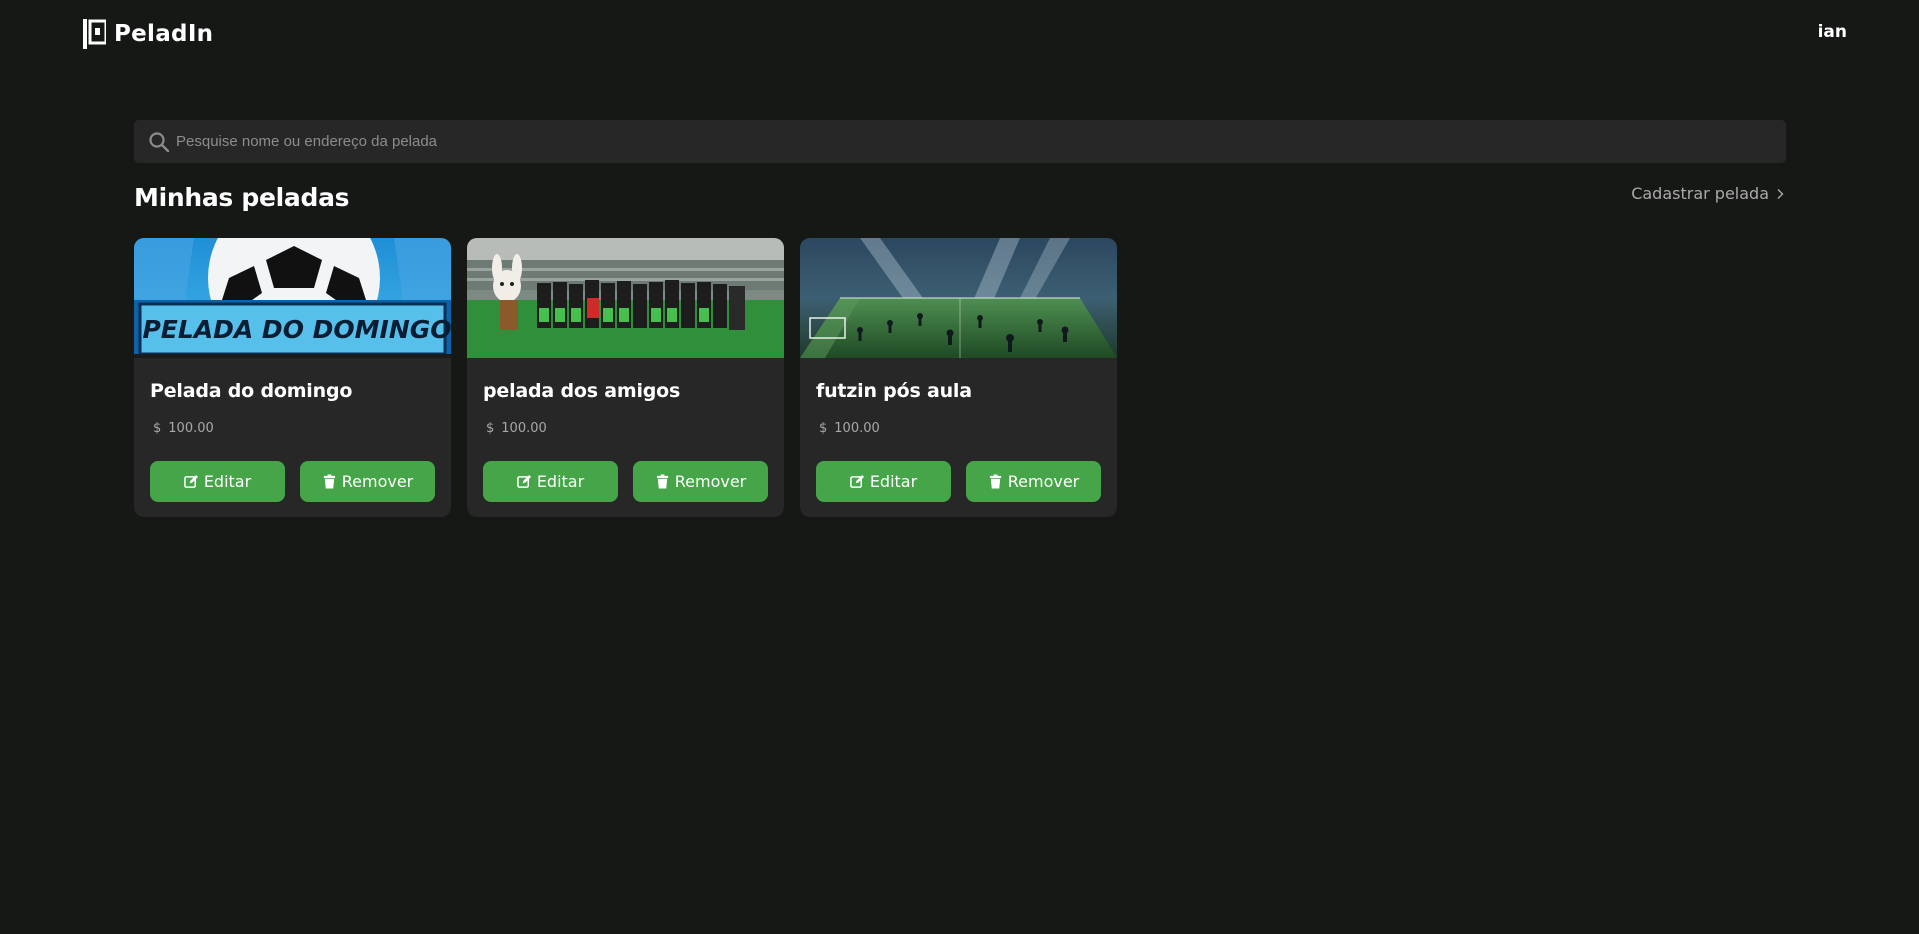  What do you see at coordinates (296, 329) in the screenshot?
I see `pelada-image-text: PELADA DO DOMINGO` at bounding box center [296, 329].